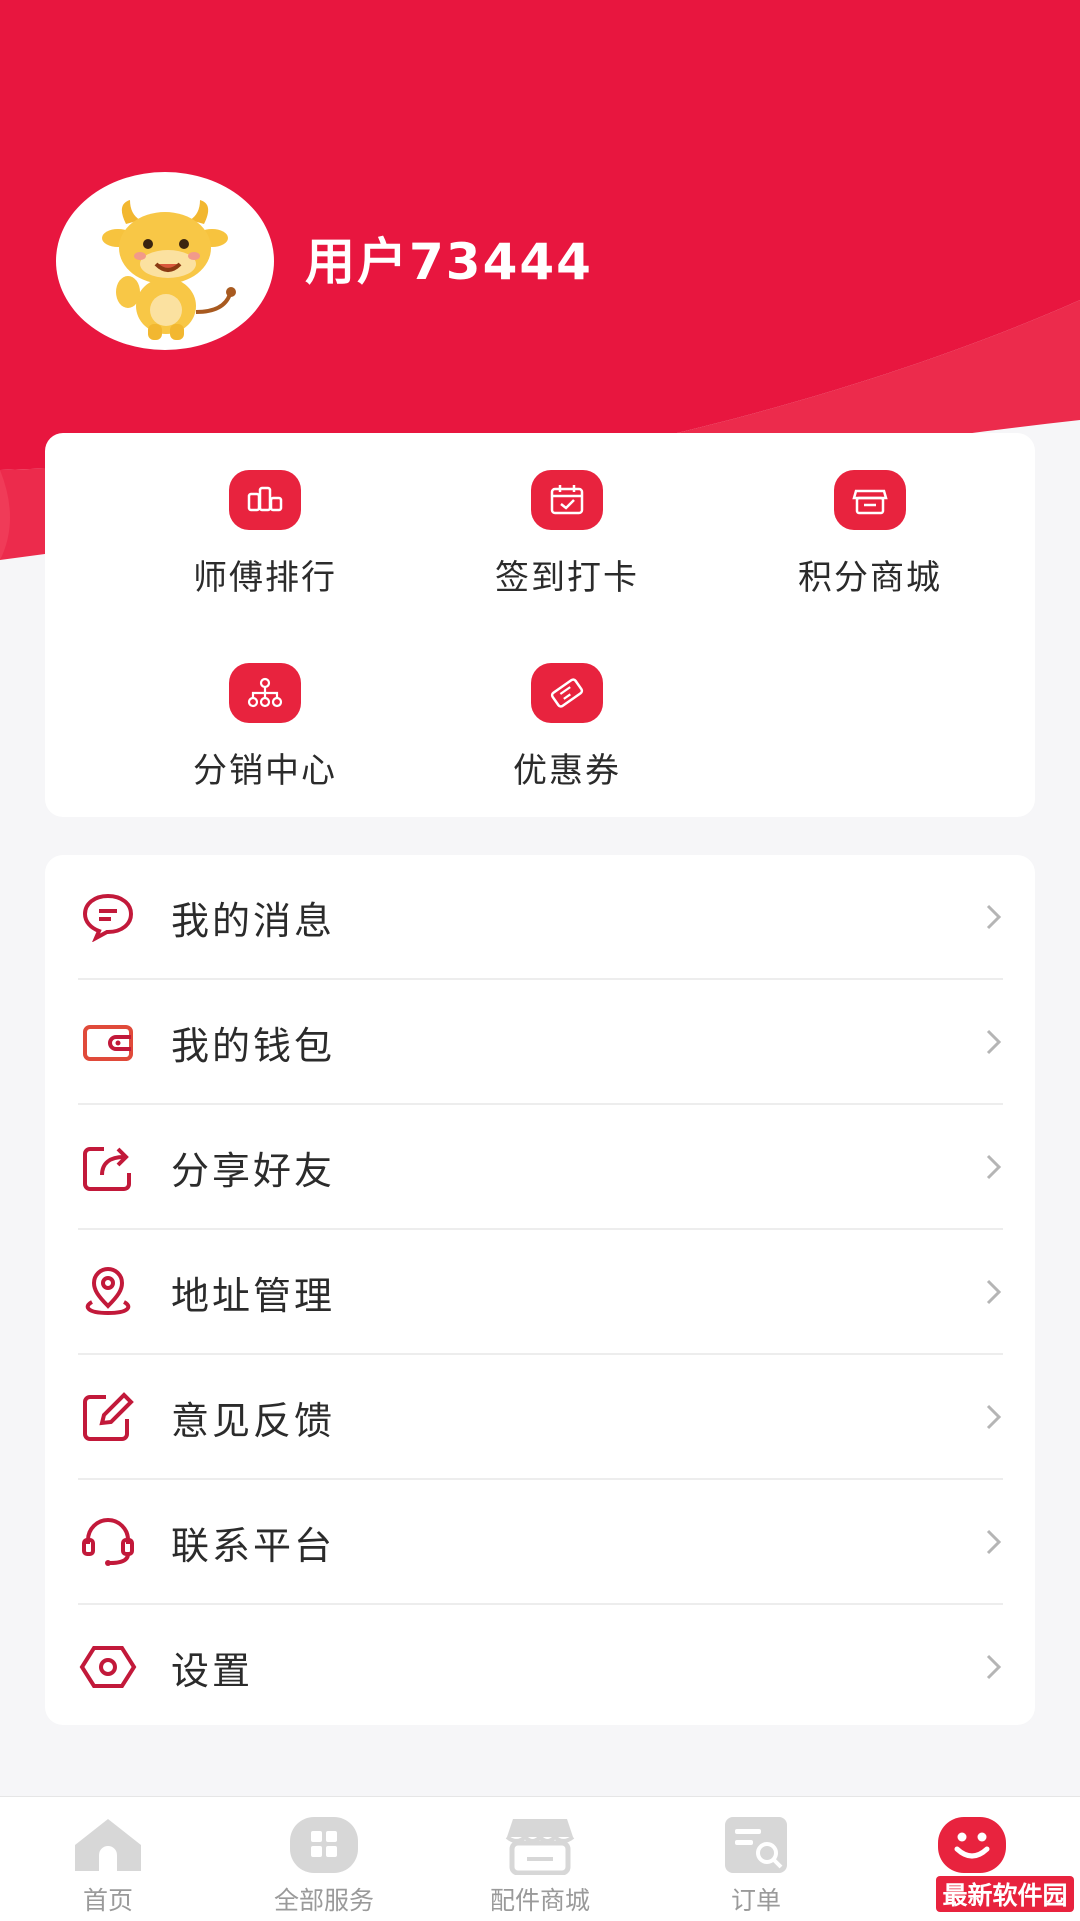 The width and height of the screenshot is (1080, 1921). I want to click on menu-item-share-friends: 分享好友, so click(540, 1167).